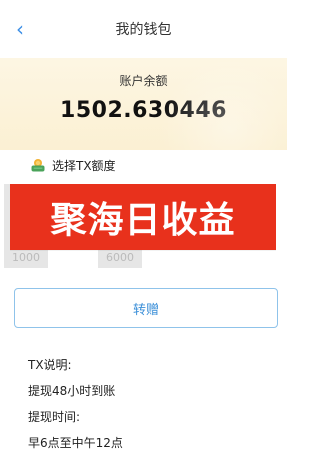 This screenshot has width=320, height=460. I want to click on app-header: ‹ 我的钱包, so click(143, 29).